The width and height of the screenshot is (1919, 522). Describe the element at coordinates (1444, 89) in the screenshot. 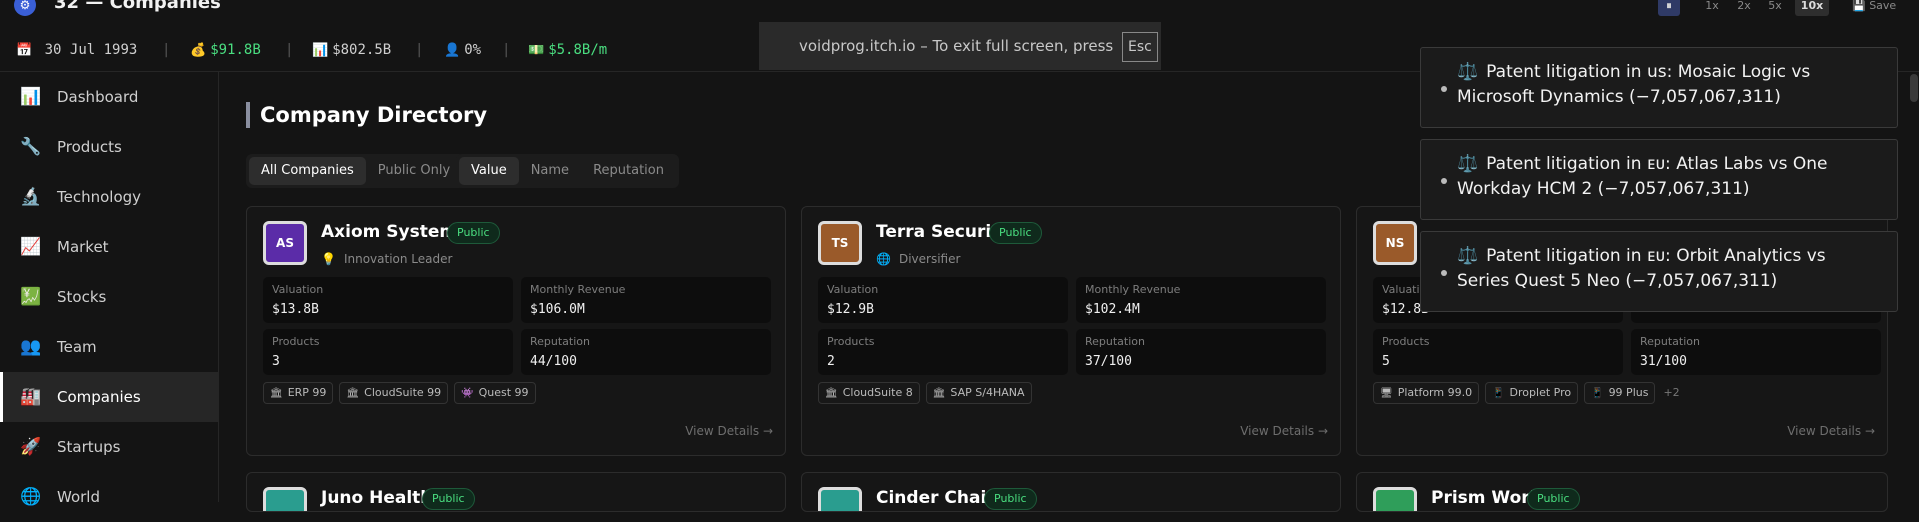

I see `bullet-icon` at that location.